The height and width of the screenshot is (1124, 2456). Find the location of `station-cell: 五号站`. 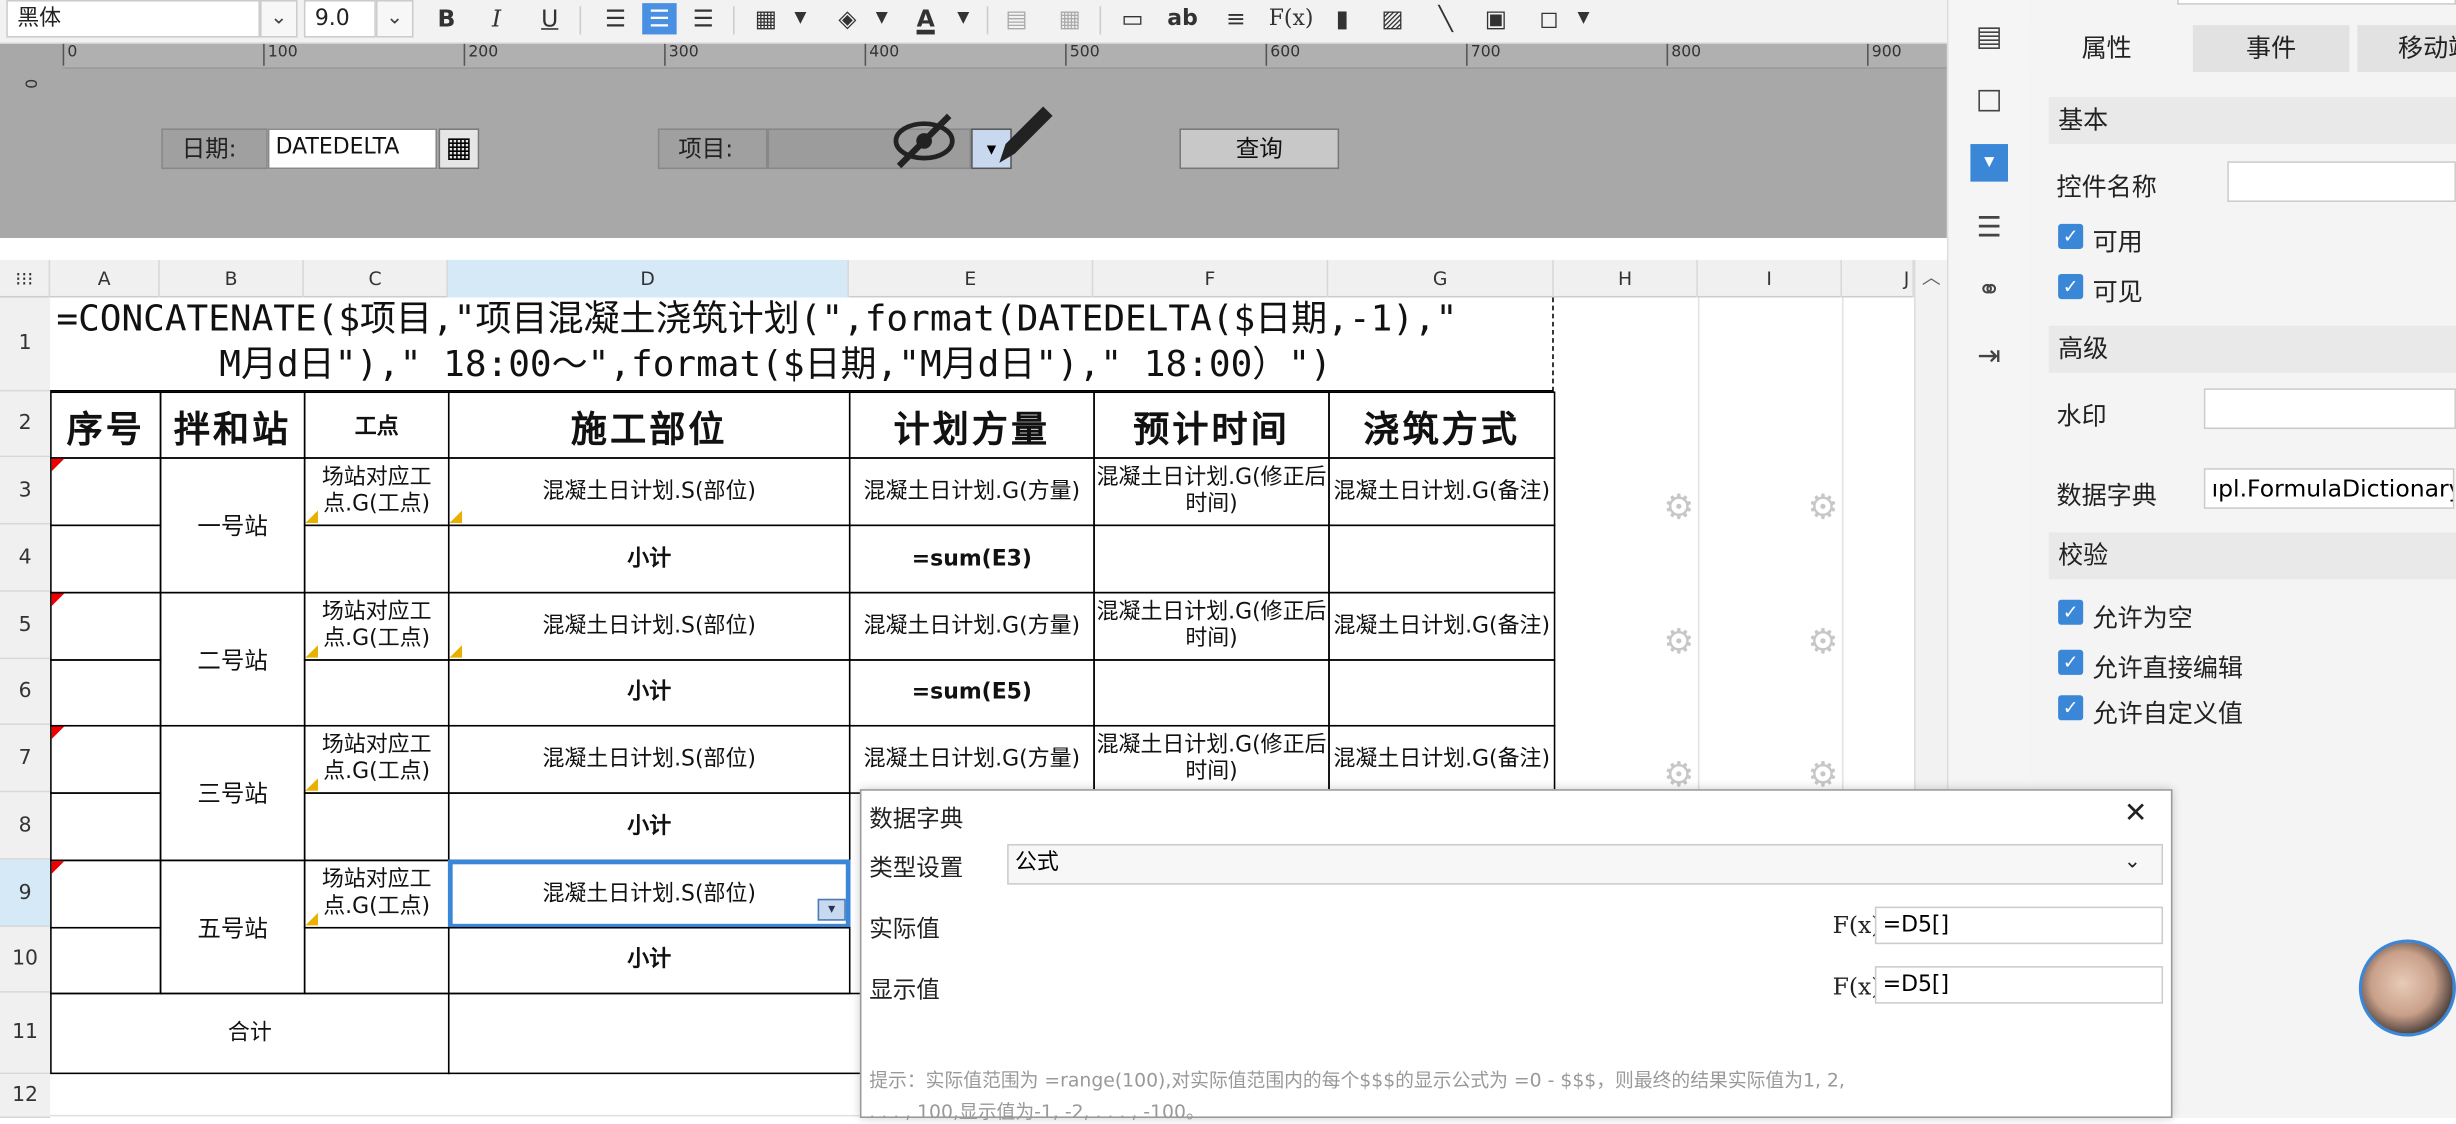

station-cell: 五号站 is located at coordinates (232, 927).